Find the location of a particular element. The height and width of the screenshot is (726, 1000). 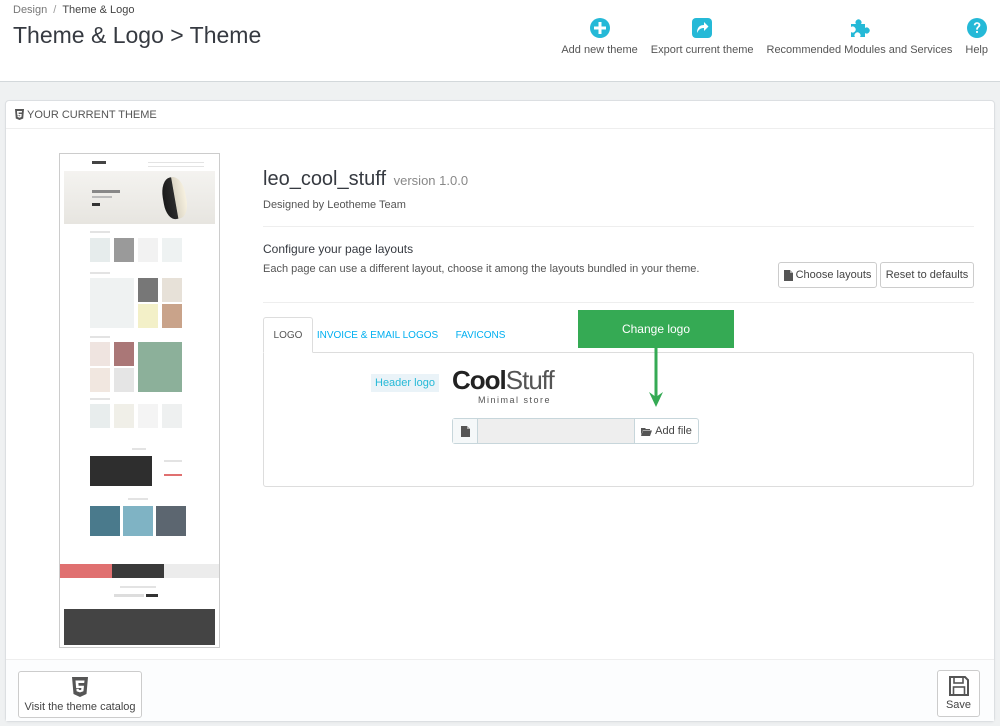

logo-wordmark: CoolStuff is located at coordinates (503, 380).